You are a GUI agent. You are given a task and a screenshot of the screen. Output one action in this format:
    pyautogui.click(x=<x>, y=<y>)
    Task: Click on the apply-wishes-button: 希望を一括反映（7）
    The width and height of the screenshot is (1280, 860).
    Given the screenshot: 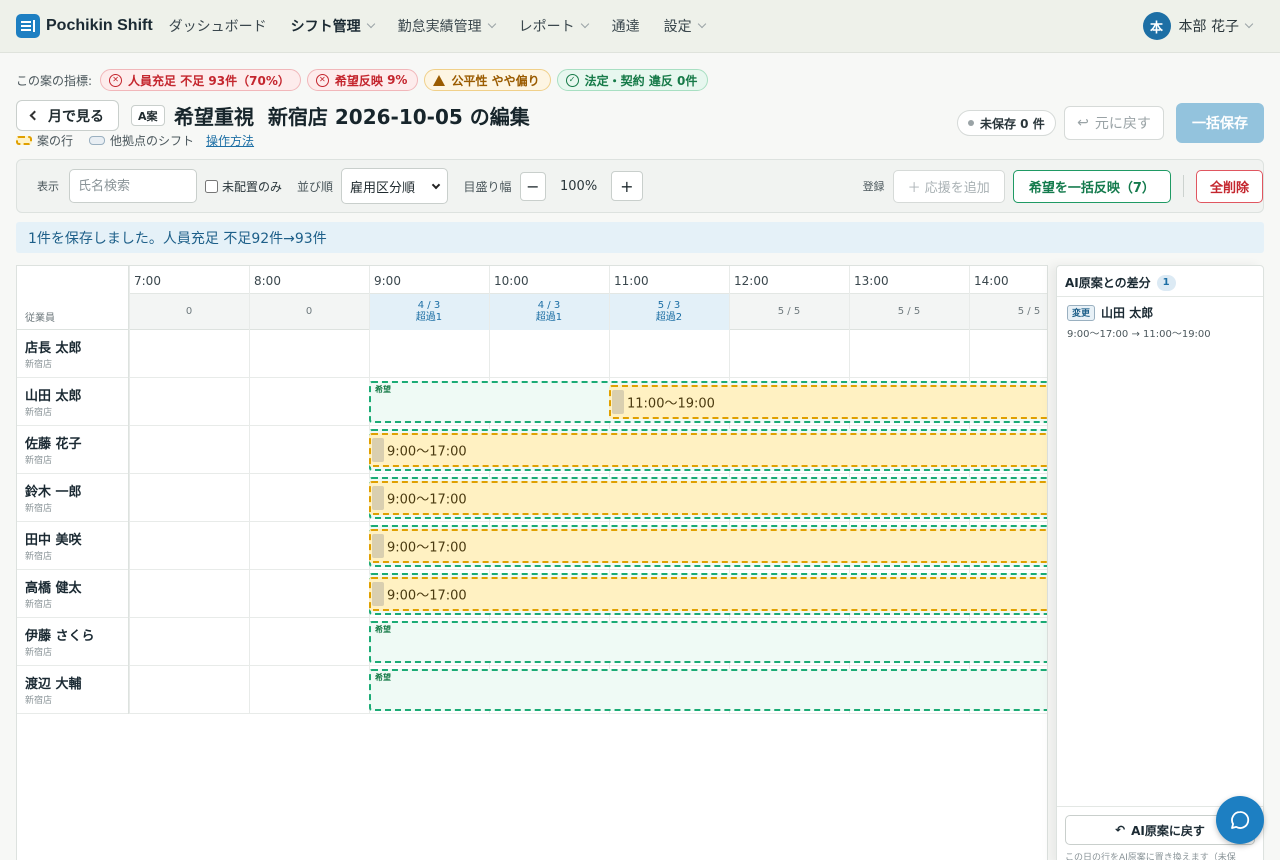 What is the action you would take?
    pyautogui.click(x=1092, y=186)
    